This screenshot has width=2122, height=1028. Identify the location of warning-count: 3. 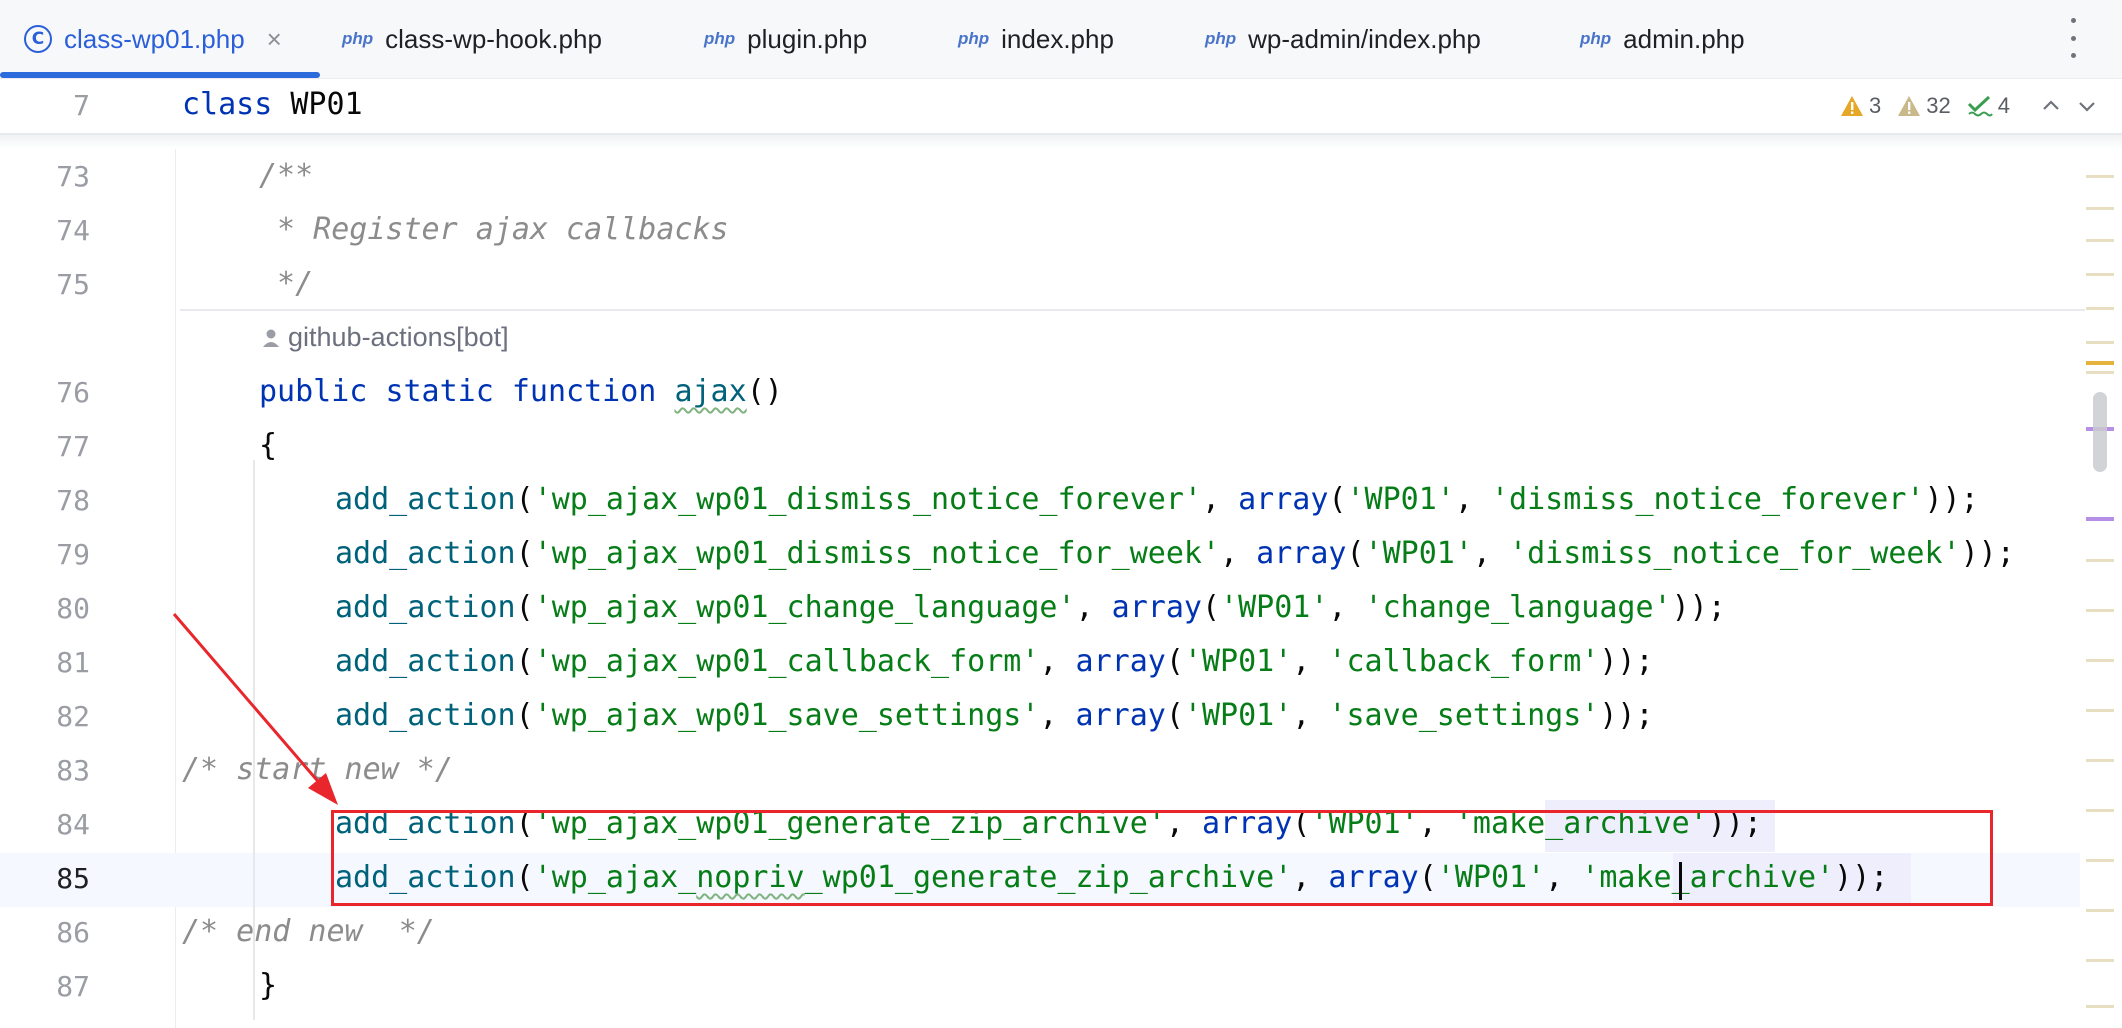
(1875, 105).